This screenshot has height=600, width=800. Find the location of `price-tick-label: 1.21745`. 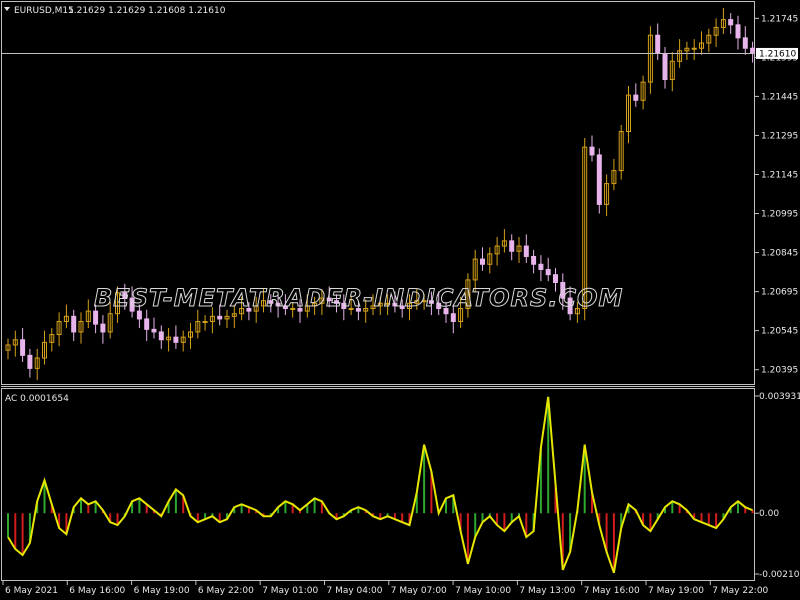

price-tick-label: 1.21745 is located at coordinates (779, 19).